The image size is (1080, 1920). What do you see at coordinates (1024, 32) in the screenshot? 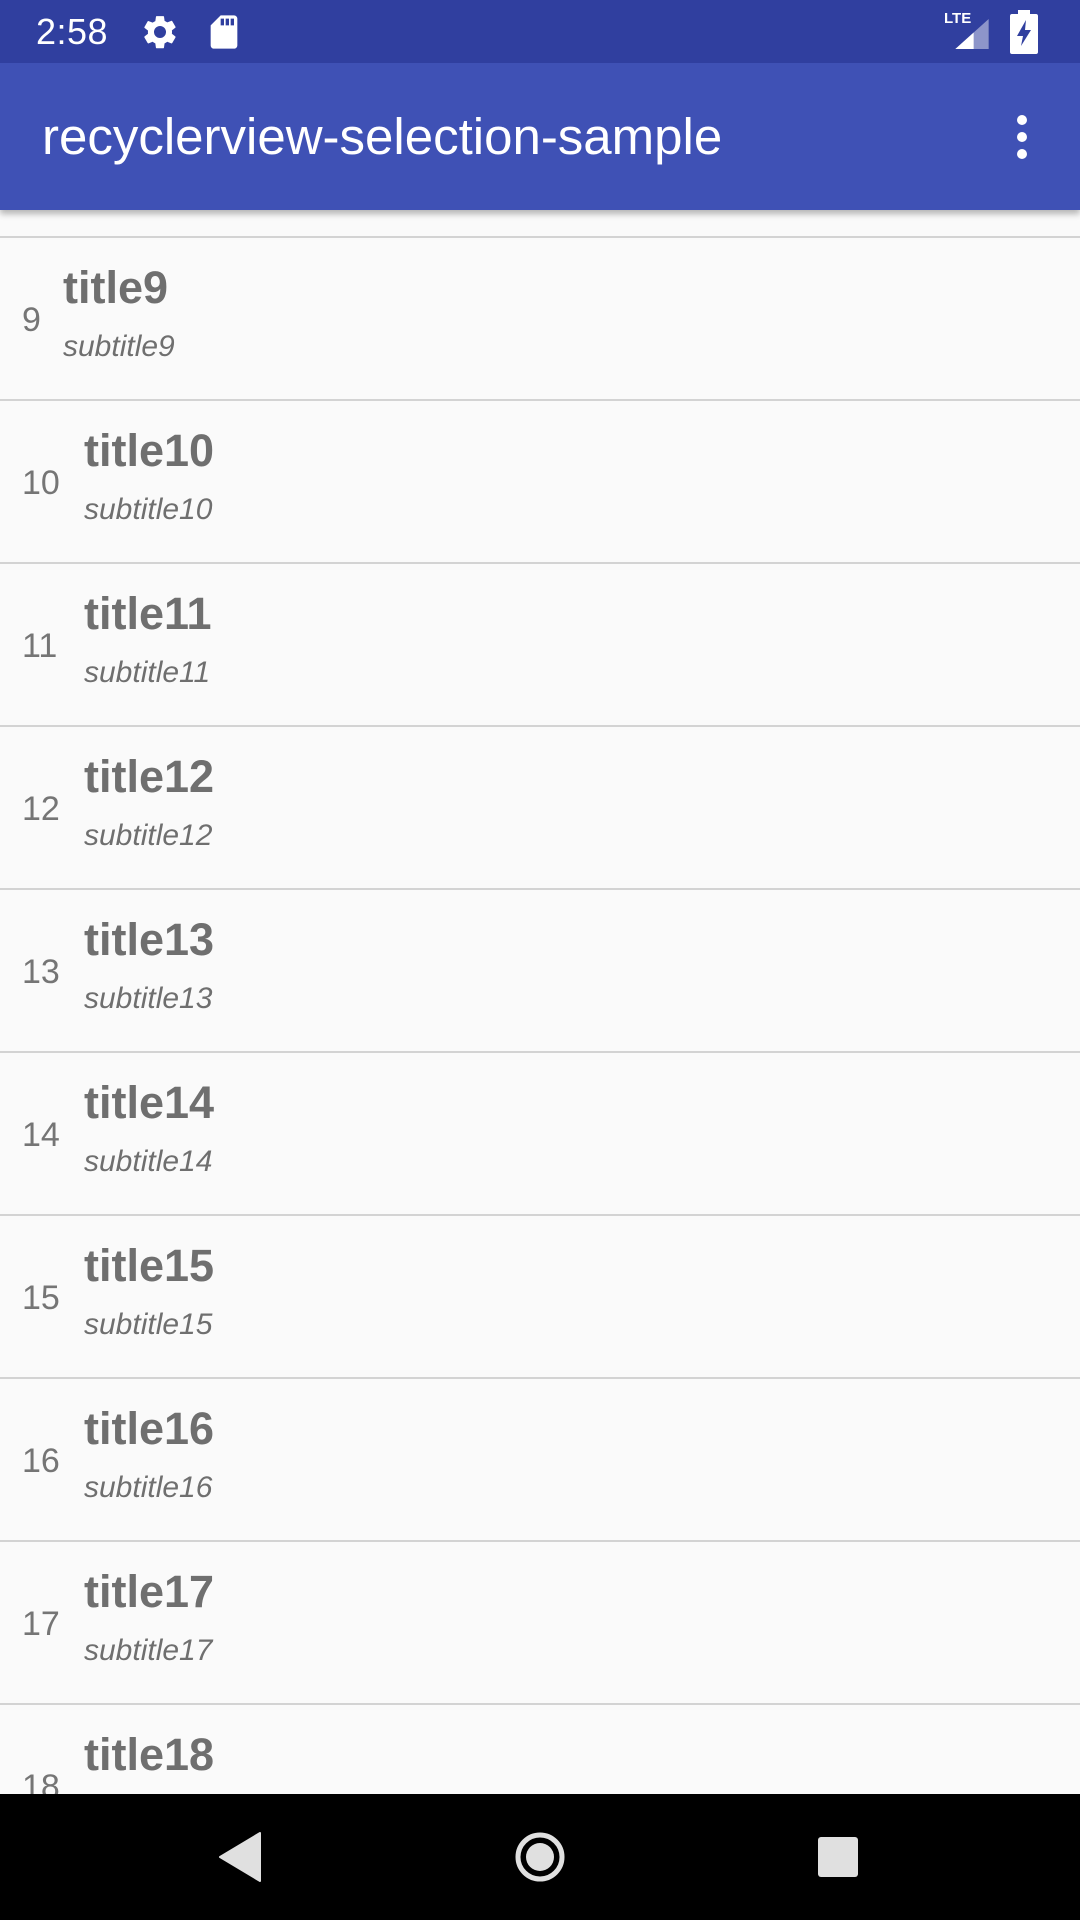
I see `battery-charging-icon` at bounding box center [1024, 32].